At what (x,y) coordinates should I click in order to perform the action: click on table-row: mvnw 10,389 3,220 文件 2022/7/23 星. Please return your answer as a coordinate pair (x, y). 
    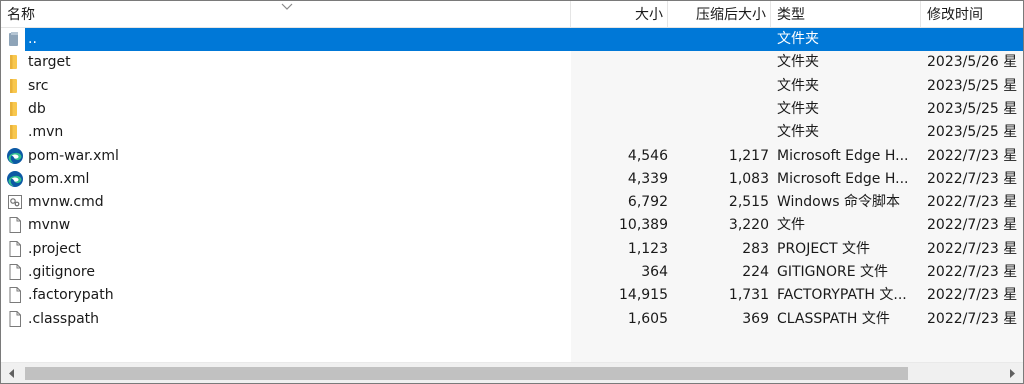
    Looking at the image, I should click on (512, 225).